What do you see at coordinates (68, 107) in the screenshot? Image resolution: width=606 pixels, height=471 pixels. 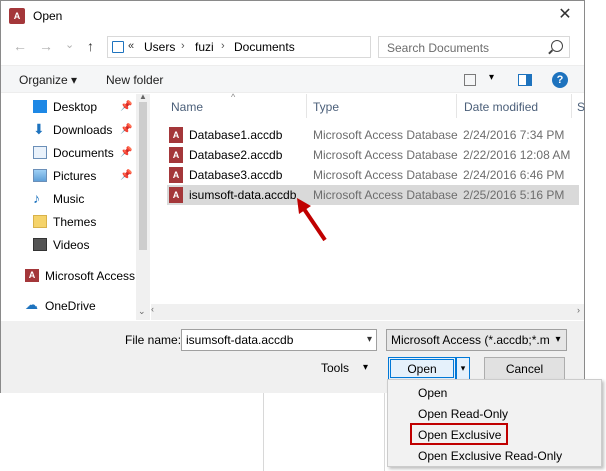 I see `nav-item-desktop: Desktop 📌` at bounding box center [68, 107].